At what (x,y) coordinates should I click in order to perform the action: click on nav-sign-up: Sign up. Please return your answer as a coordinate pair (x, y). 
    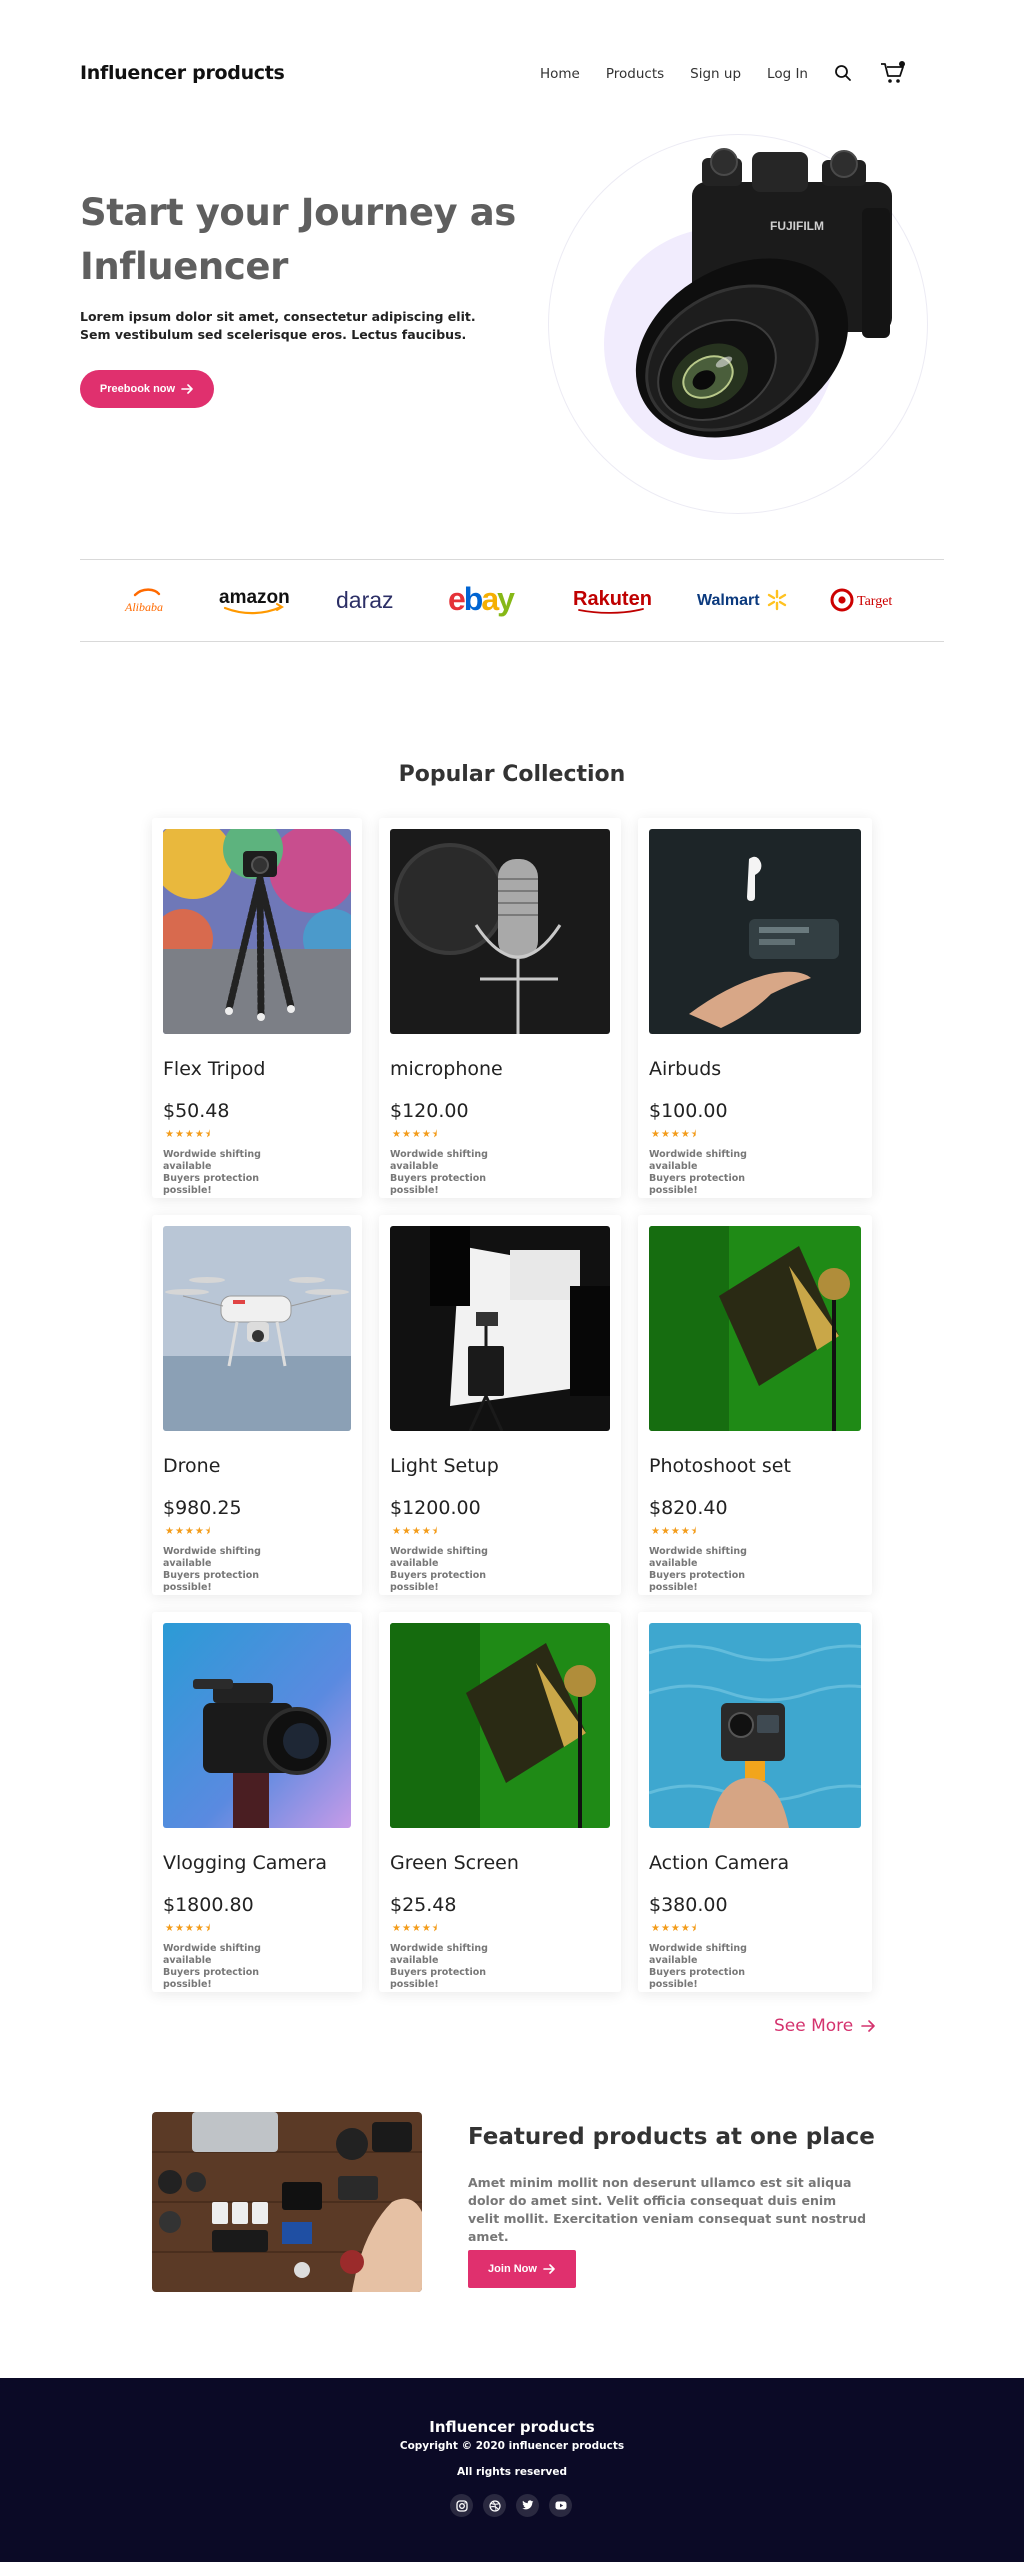
    Looking at the image, I should click on (715, 74).